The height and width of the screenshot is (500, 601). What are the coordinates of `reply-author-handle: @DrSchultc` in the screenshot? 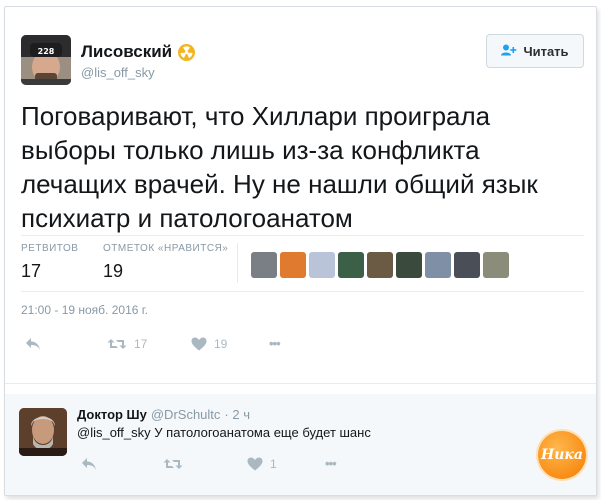 It's located at (186, 414).